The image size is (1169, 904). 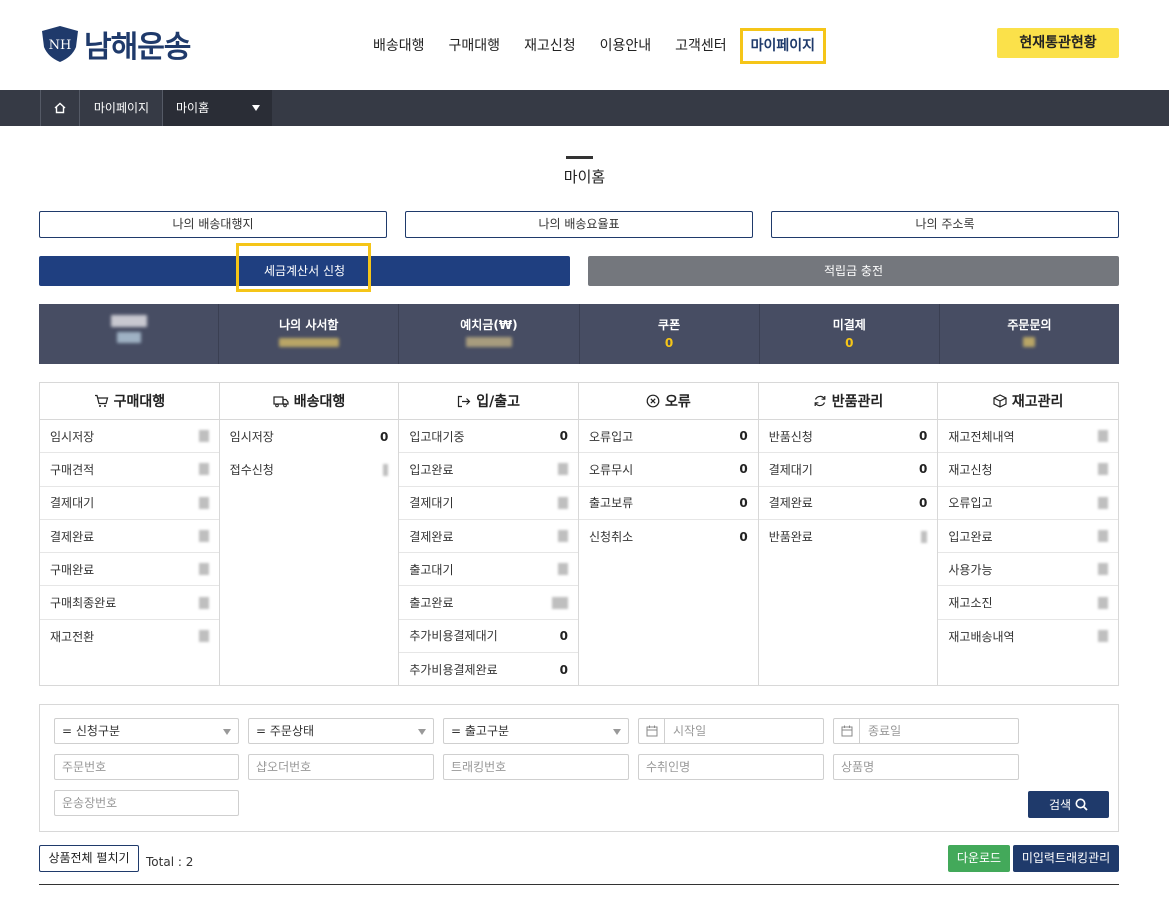 What do you see at coordinates (489, 603) in the screenshot?
I see `list-item: 출고완료` at bounding box center [489, 603].